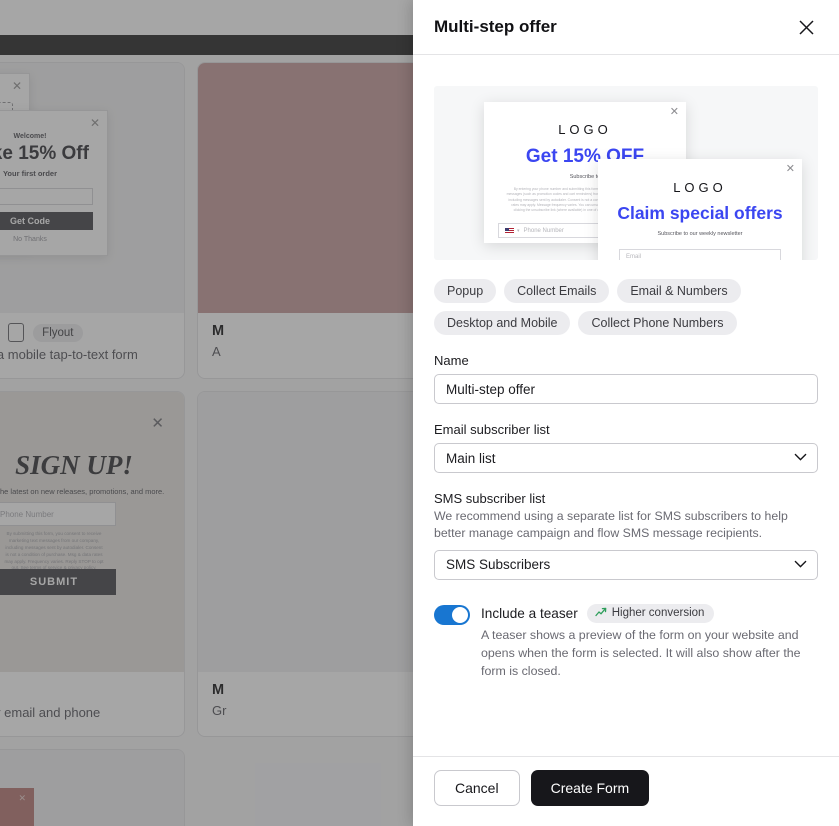 The image size is (839, 826). Describe the element at coordinates (502, 323) in the screenshot. I see `tag-desktop-and-mobile: Desktop and Mobile` at that location.